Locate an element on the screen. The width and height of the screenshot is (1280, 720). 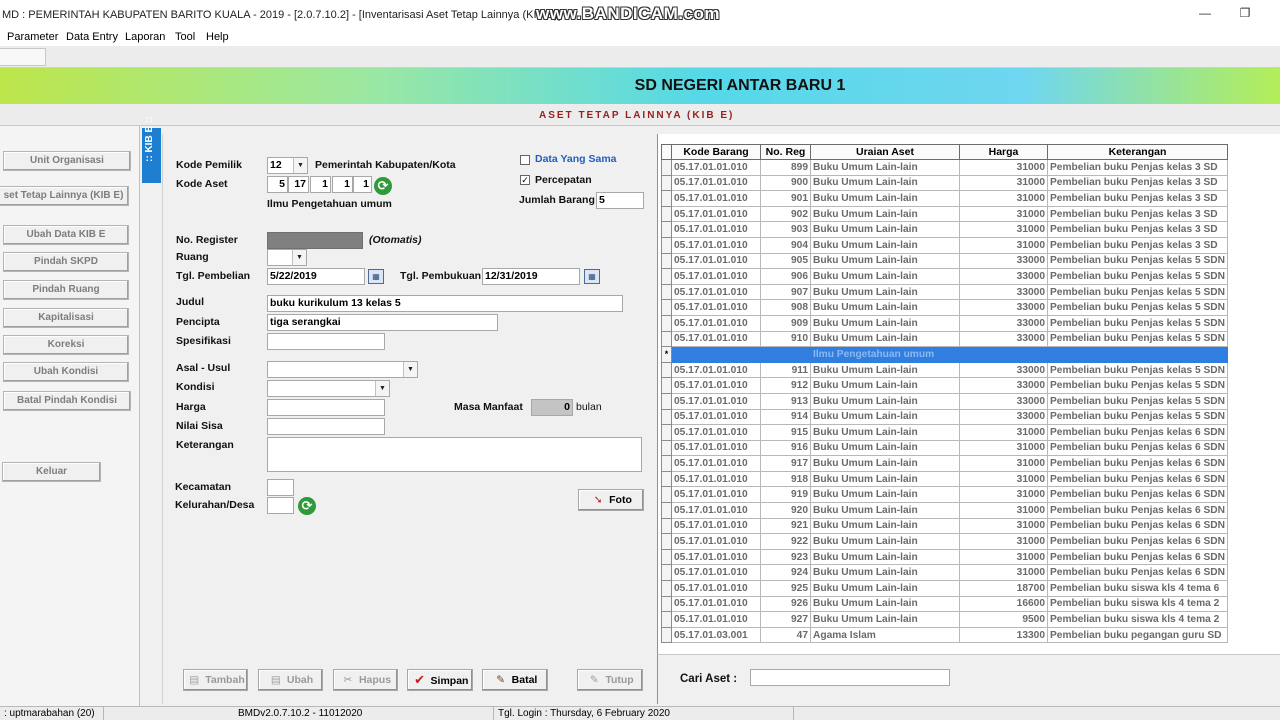
refresh-icon: ⟳ is located at coordinates (383, 186).